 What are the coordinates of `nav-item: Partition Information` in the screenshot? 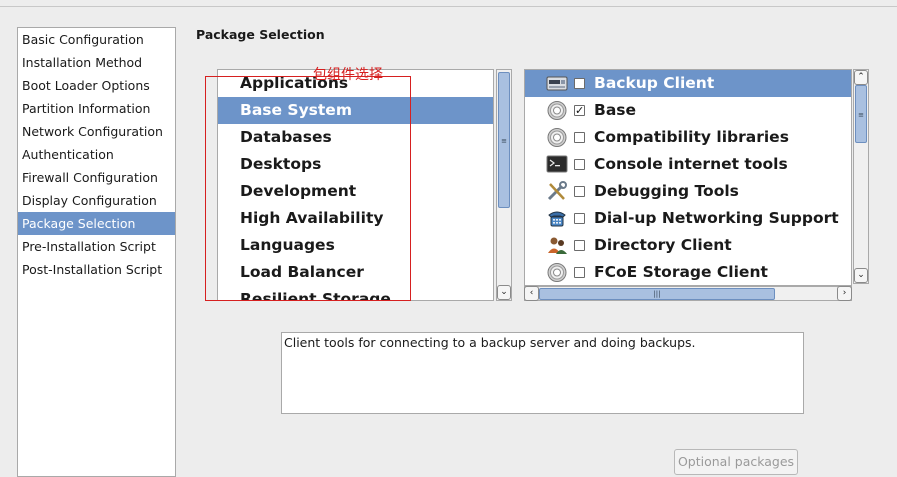 It's located at (96, 108).